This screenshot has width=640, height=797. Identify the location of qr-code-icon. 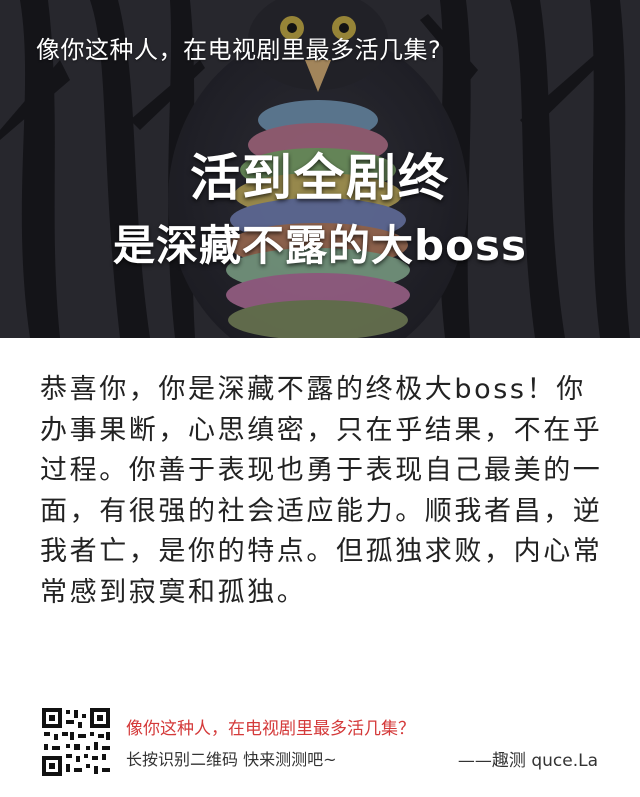
(76, 742).